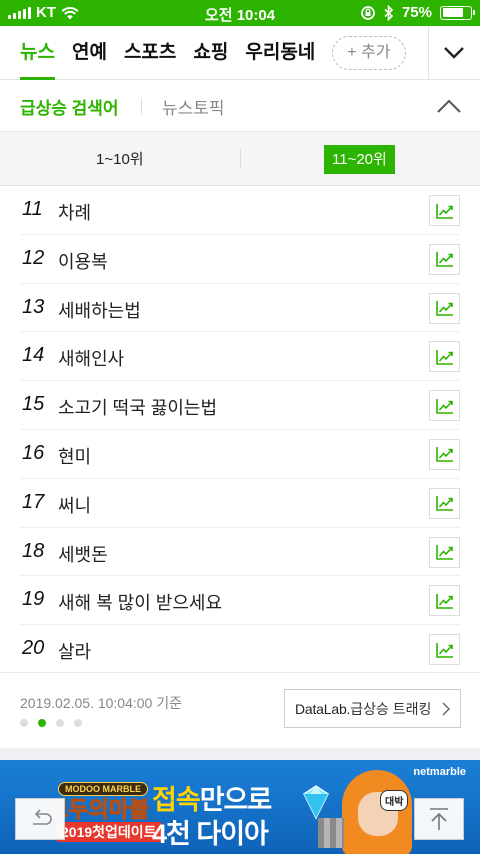 The width and height of the screenshot is (480, 854). I want to click on expand-tabs-button, so click(454, 53).